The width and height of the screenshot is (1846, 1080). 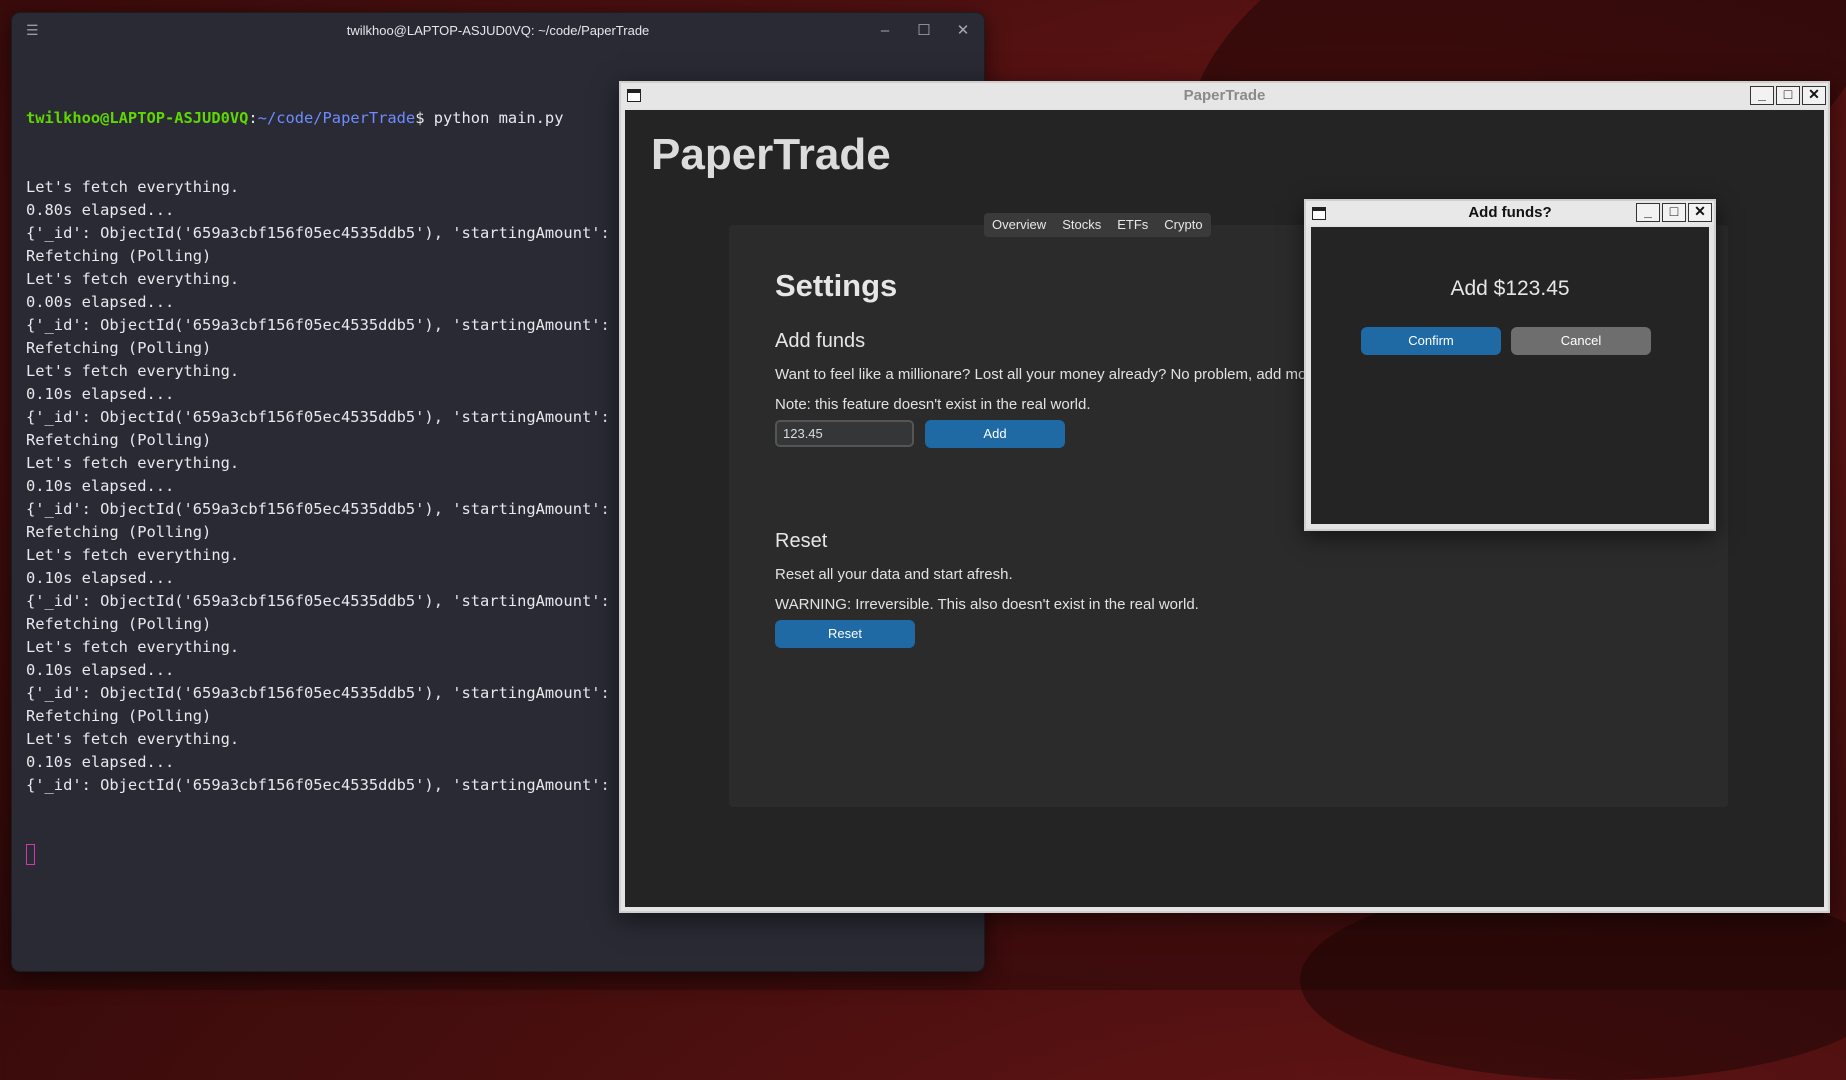 I want to click on app-heading: PaperTrade, so click(x=771, y=154).